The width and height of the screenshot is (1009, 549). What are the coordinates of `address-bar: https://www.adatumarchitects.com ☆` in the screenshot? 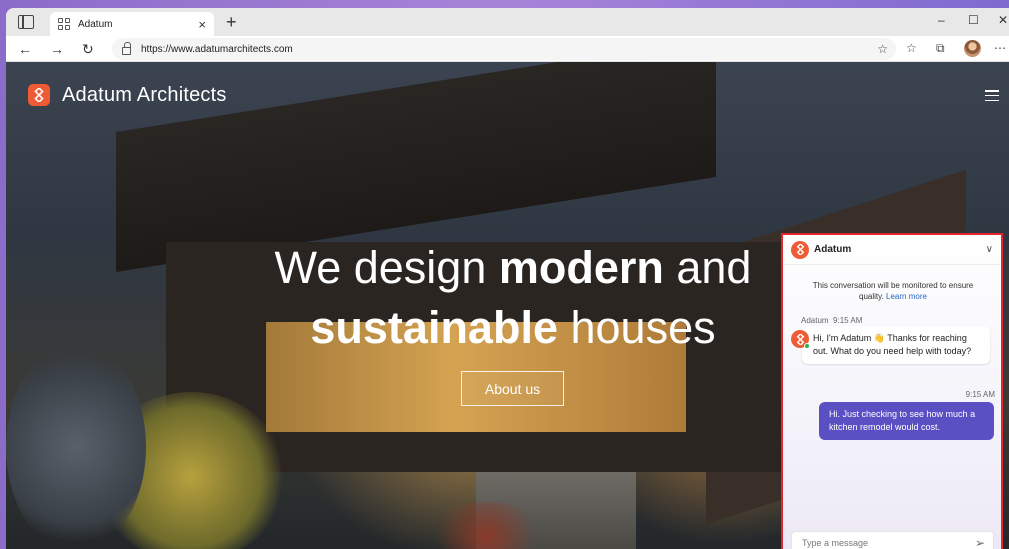 It's located at (504, 49).